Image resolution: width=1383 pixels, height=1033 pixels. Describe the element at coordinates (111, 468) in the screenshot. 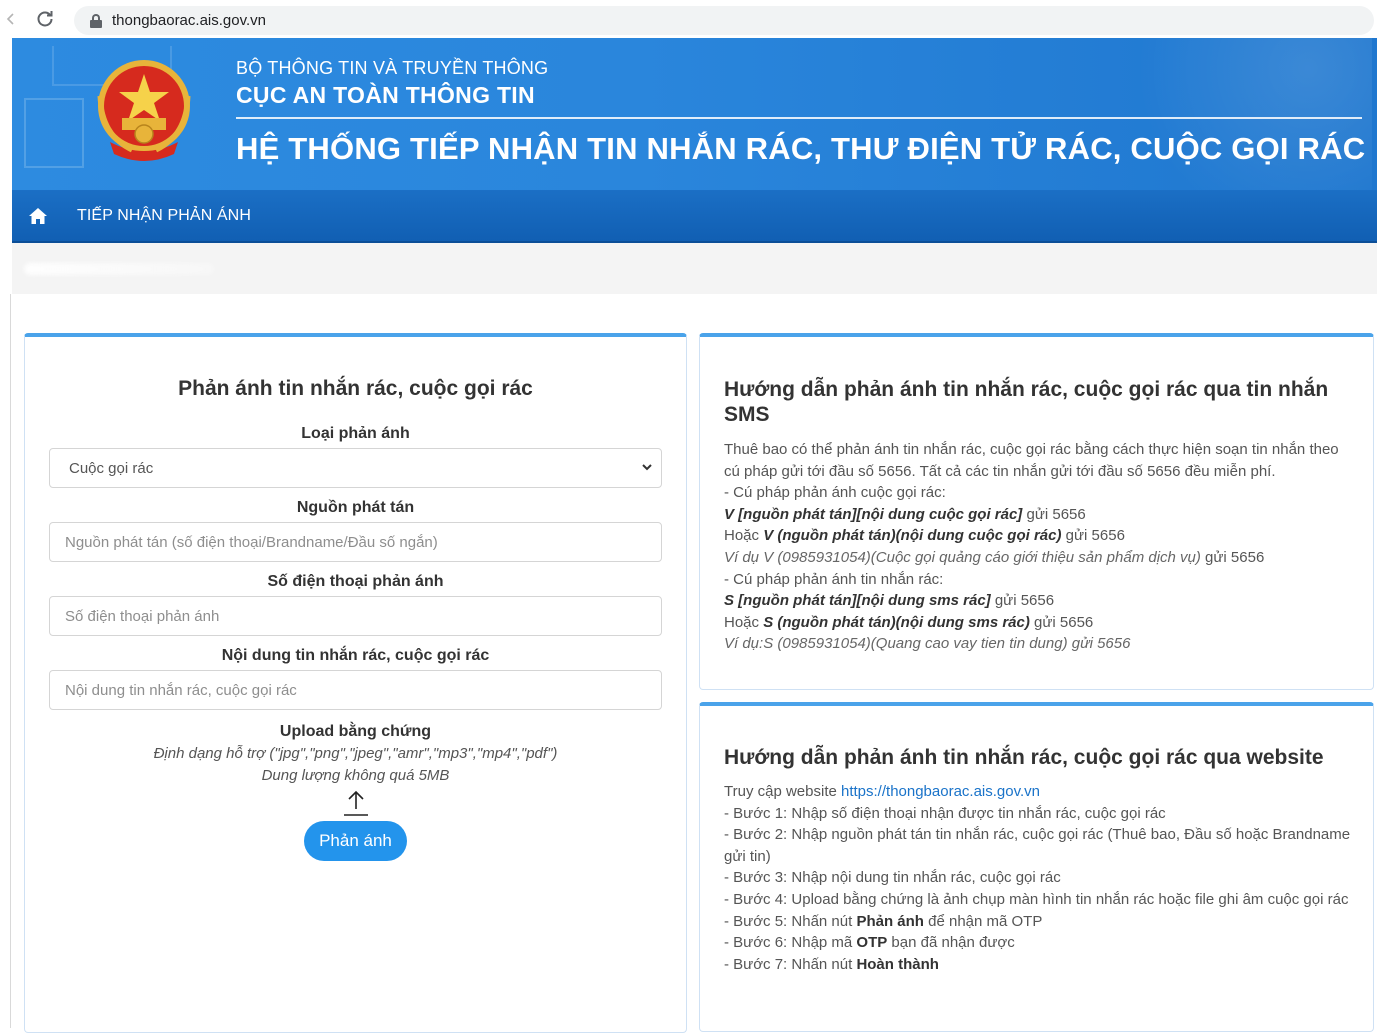

I see `report-type-value: Cuộc gọi rác` at that location.